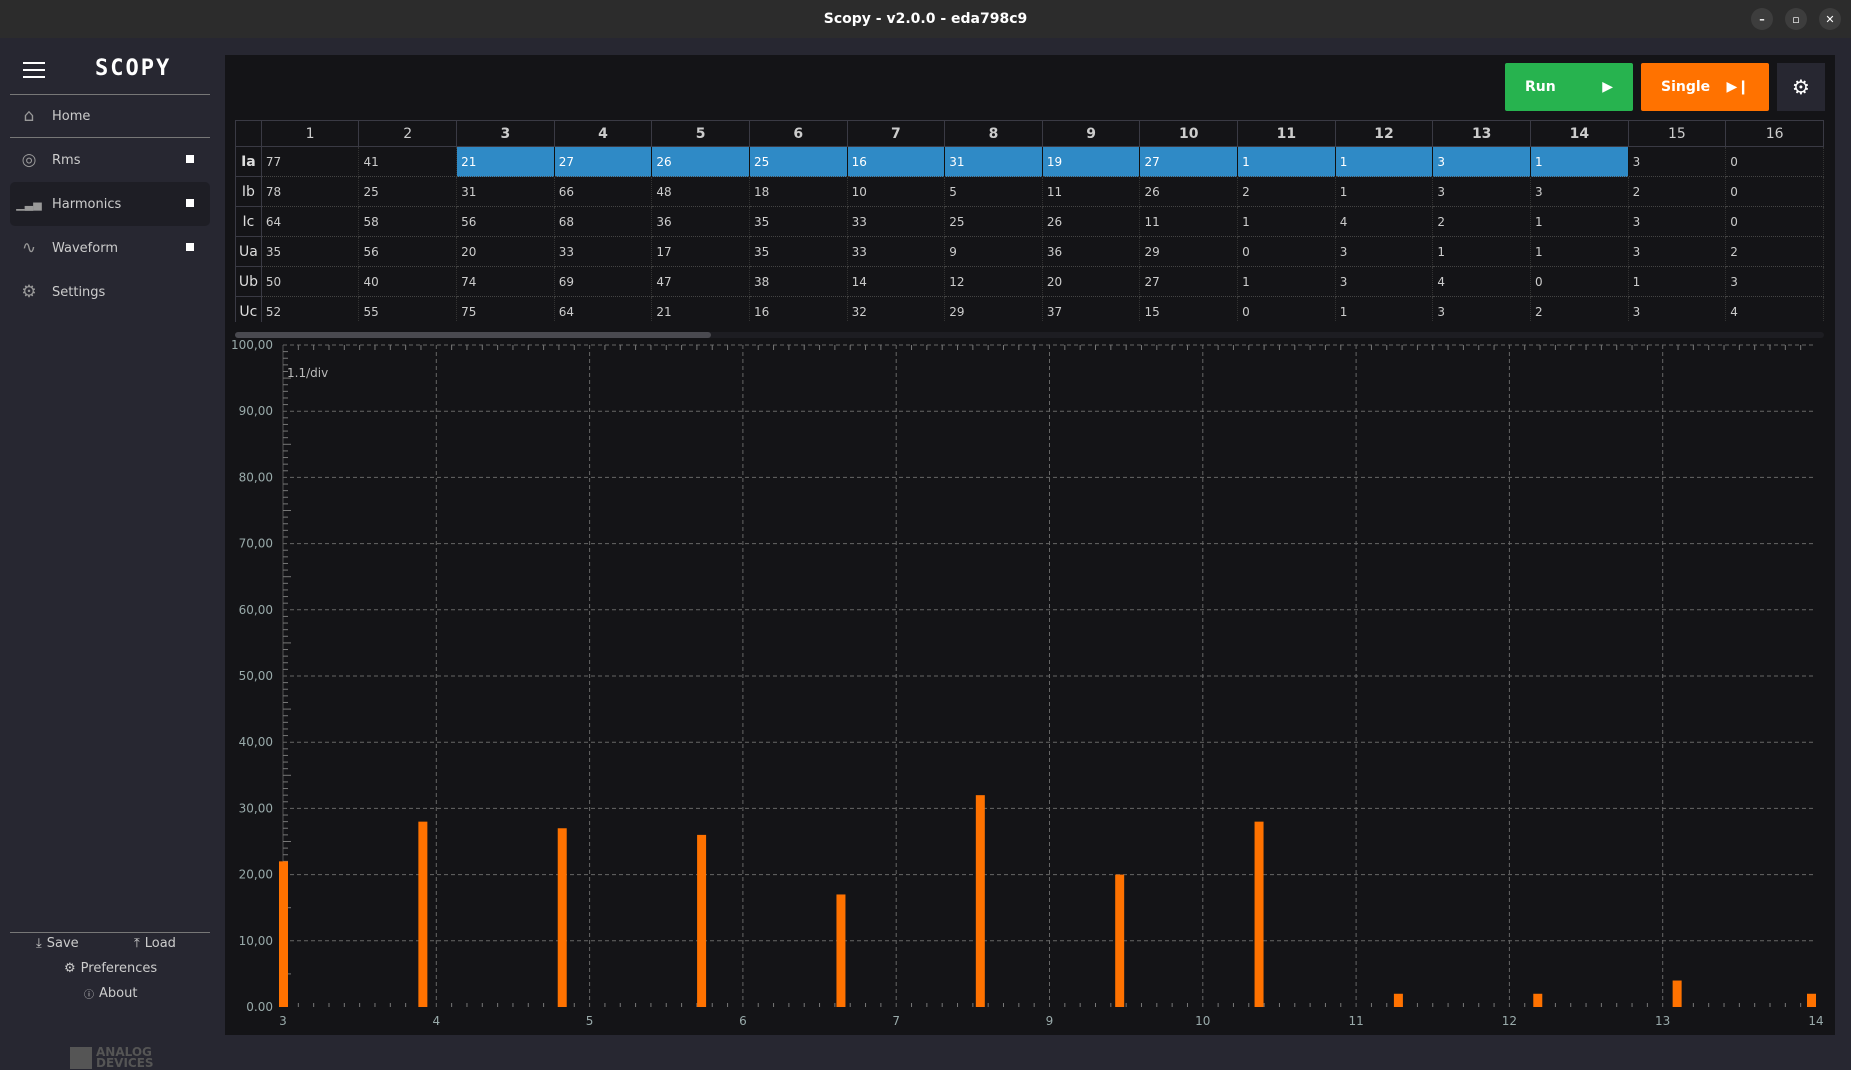  Describe the element at coordinates (57, 943) in the screenshot. I see `save-button: ⤓ Save` at that location.